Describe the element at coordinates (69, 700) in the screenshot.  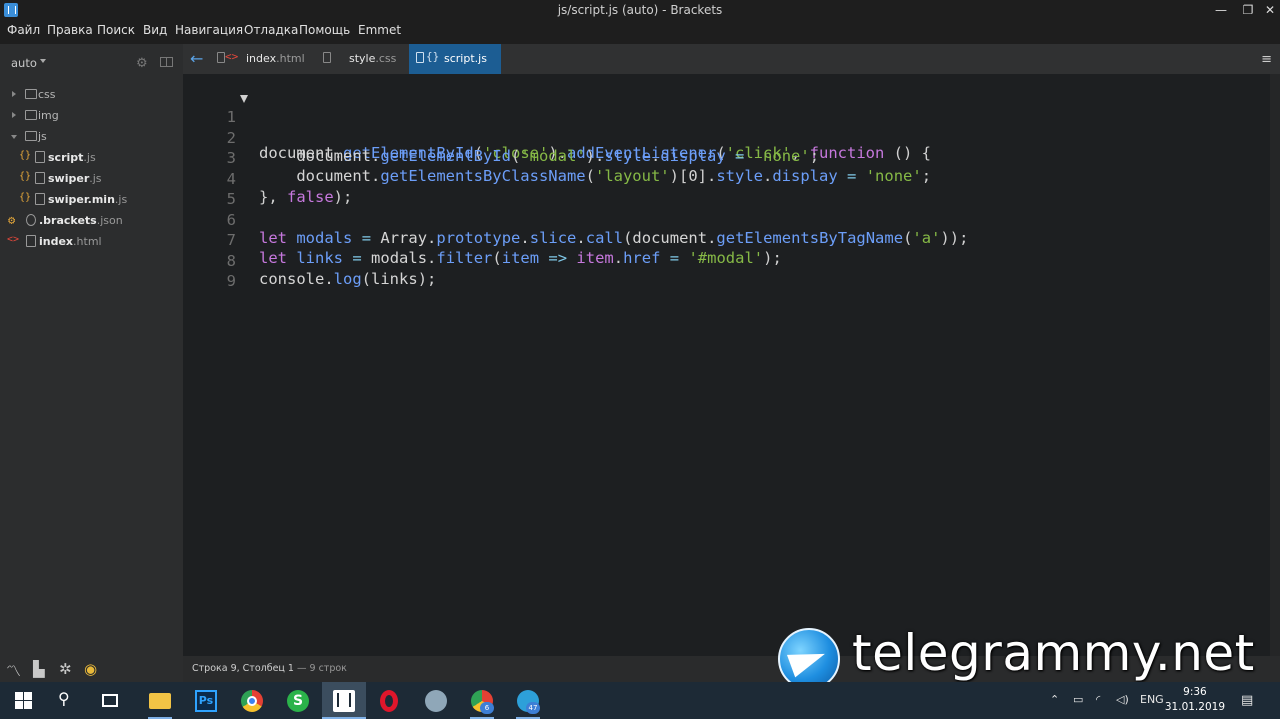
I see `search-icon: ⚲` at that location.